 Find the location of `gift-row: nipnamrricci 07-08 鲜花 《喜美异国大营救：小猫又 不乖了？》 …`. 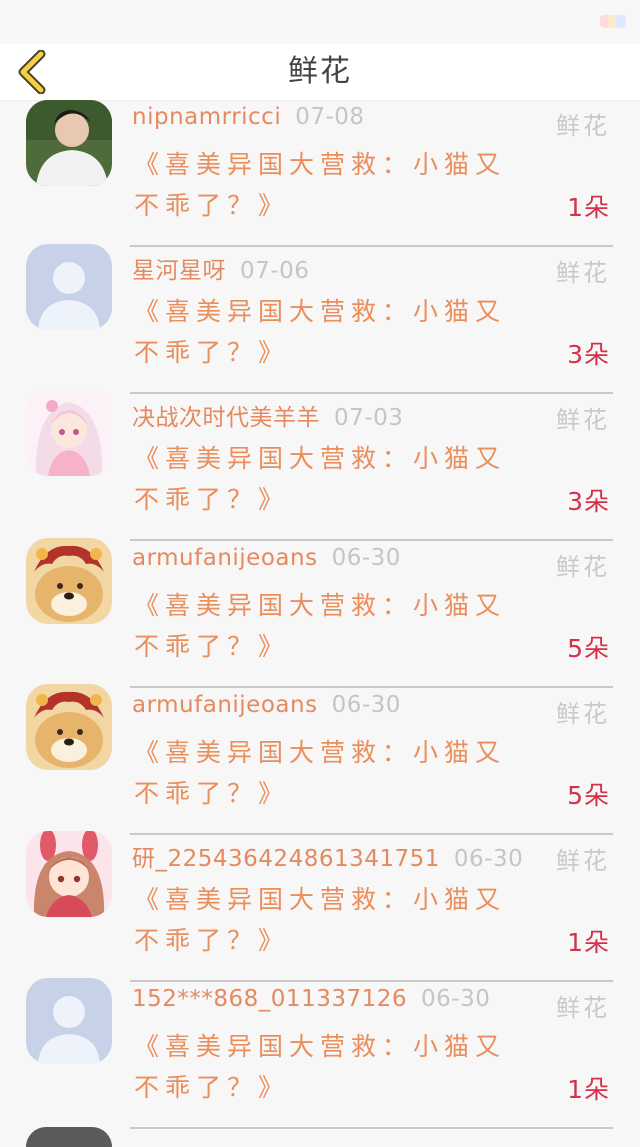

gift-row: nipnamrricci 07-08 鲜花 《喜美异国大营救：小猫又 不乖了？》 … is located at coordinates (320, 173).